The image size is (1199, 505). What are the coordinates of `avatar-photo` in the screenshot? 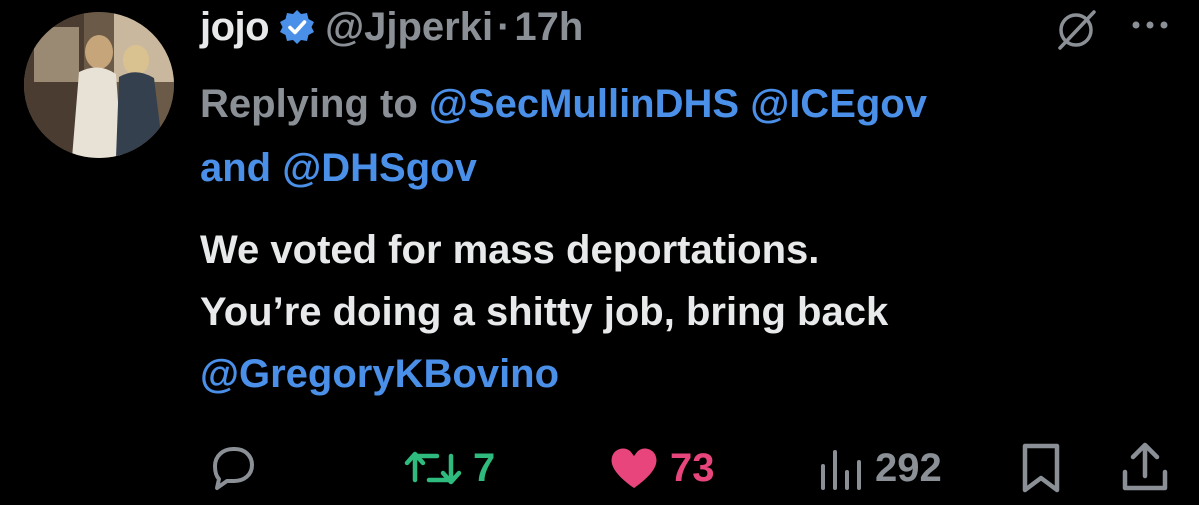 It's located at (99, 85).